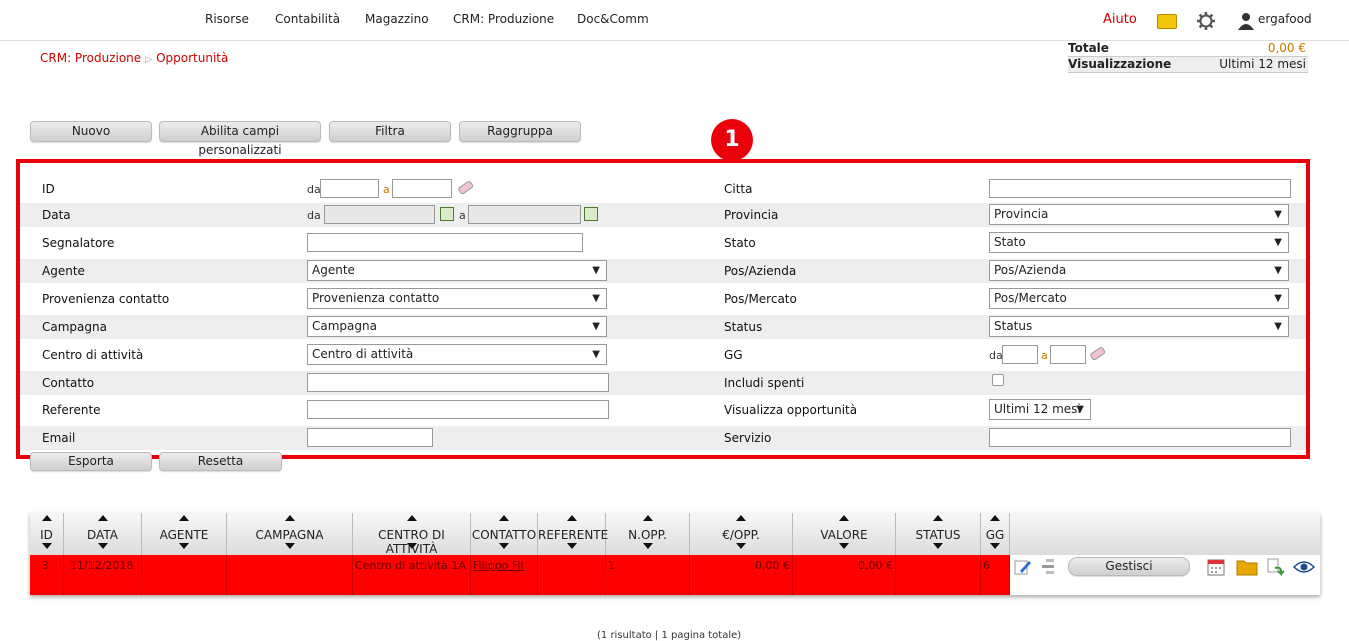 The image size is (1349, 641). I want to click on col-status: STATUS, so click(938, 534).